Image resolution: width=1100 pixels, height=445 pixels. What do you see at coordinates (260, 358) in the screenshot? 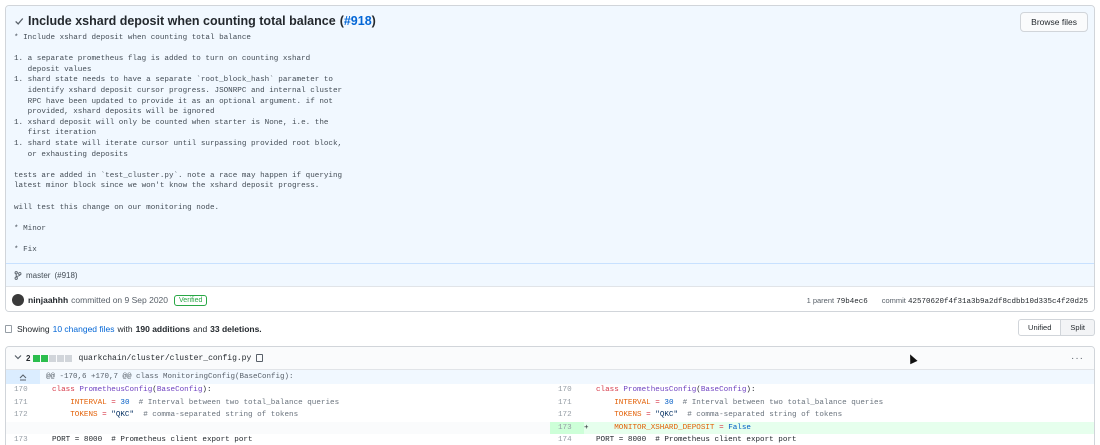
I see `copy-path-icon` at bounding box center [260, 358].